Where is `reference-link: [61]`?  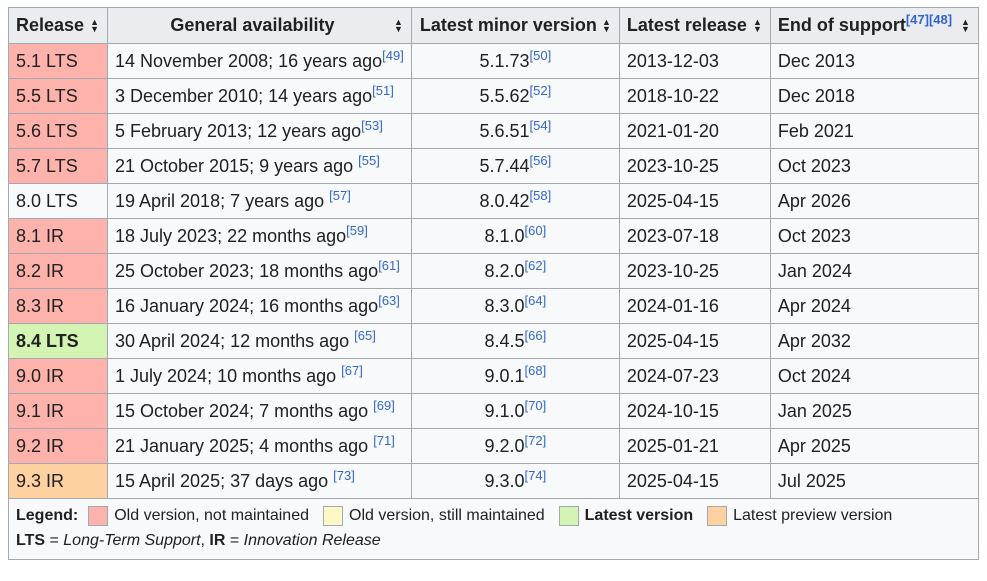 reference-link: [61] is located at coordinates (389, 265).